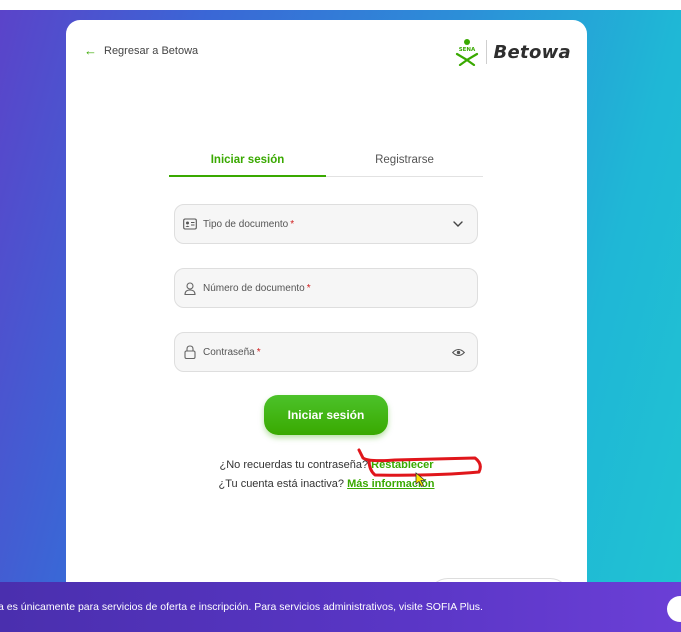 This screenshot has width=681, height=632. I want to click on lock-icon, so click(190, 352).